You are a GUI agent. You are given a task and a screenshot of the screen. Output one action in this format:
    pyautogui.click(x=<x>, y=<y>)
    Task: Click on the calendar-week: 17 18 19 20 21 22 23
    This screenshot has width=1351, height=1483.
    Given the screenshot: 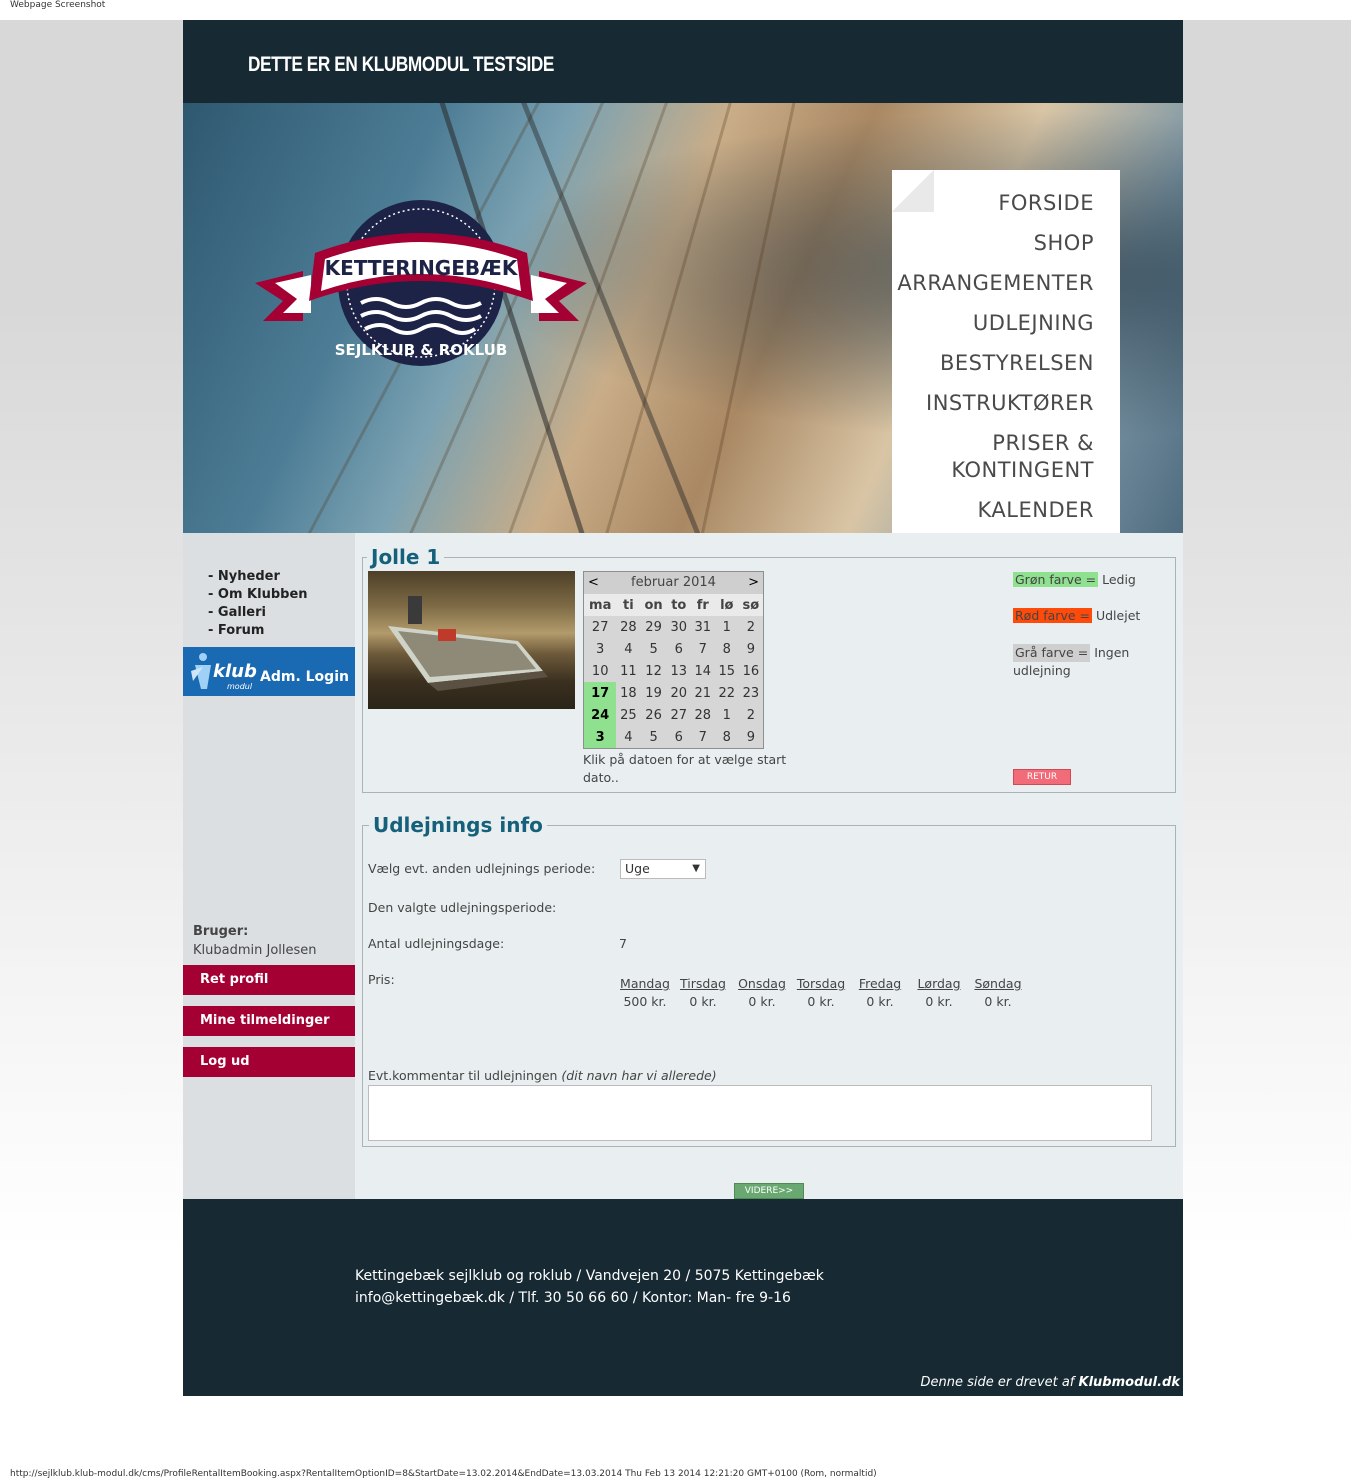 What is the action you would take?
    pyautogui.click(x=673, y=693)
    